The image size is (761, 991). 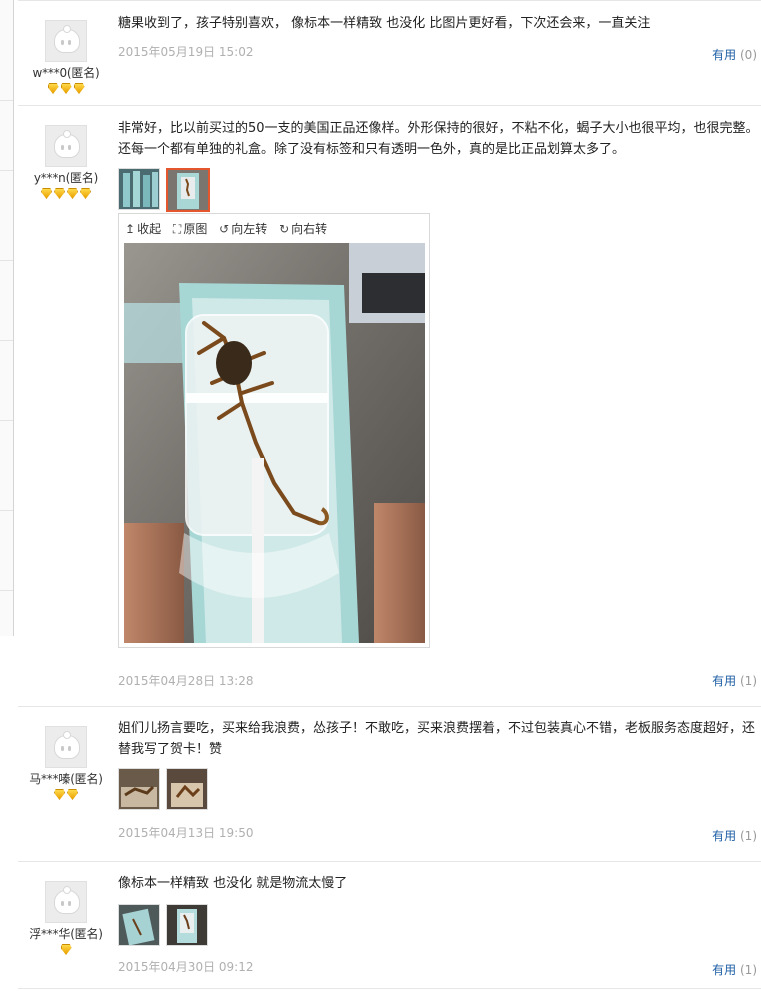 I want to click on reviewer-info: 马***嗪(匿名), so click(x=66, y=763).